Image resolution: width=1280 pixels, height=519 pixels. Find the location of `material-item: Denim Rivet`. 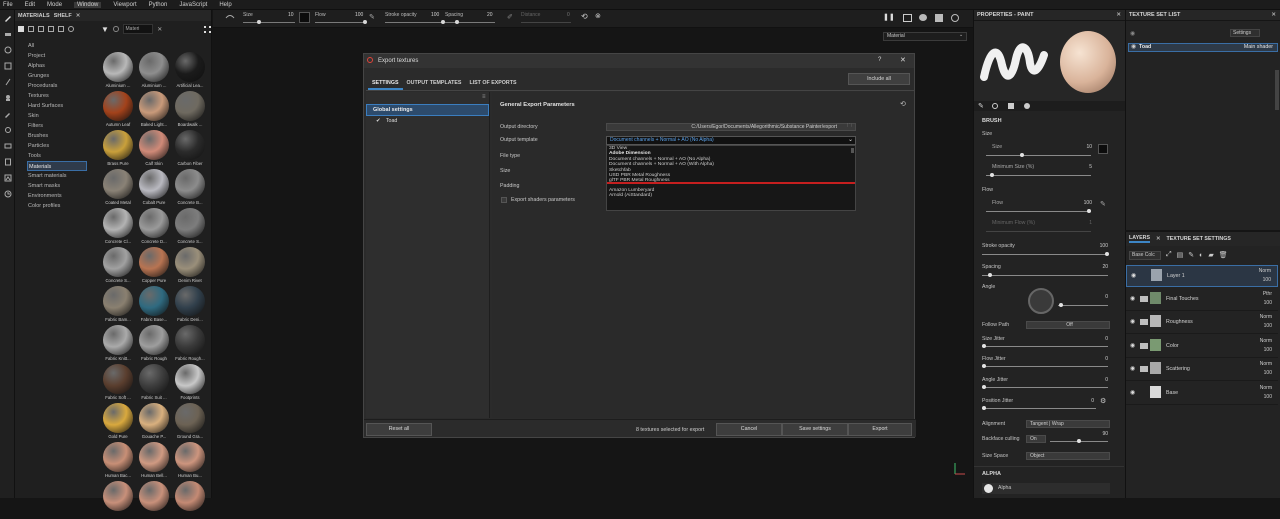

material-item: Denim Rivet is located at coordinates (190, 266).